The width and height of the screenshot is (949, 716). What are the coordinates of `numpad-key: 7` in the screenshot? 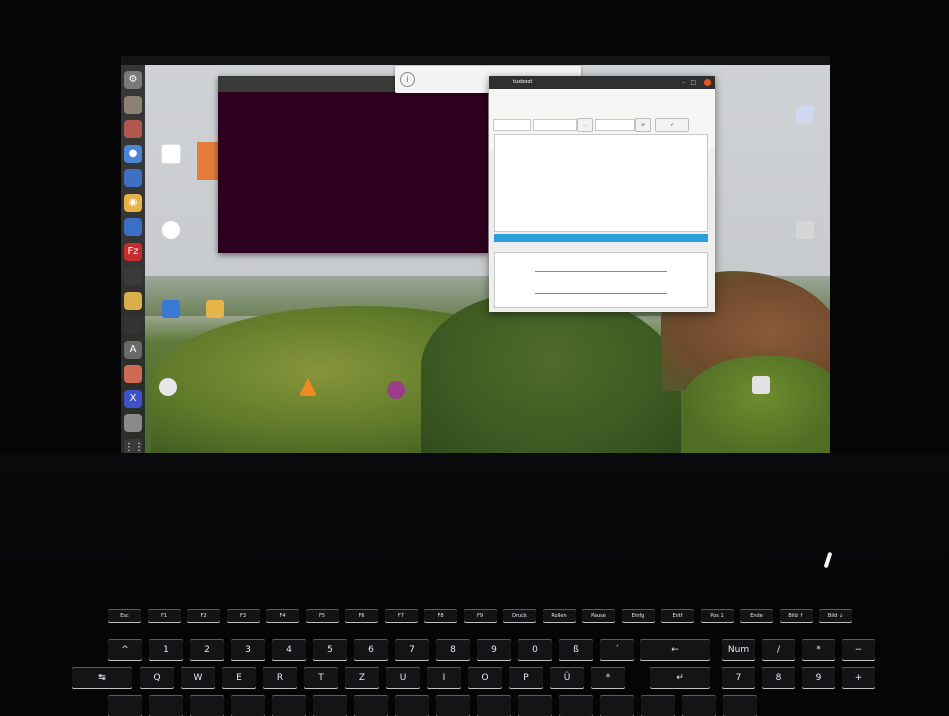 It's located at (738, 678).